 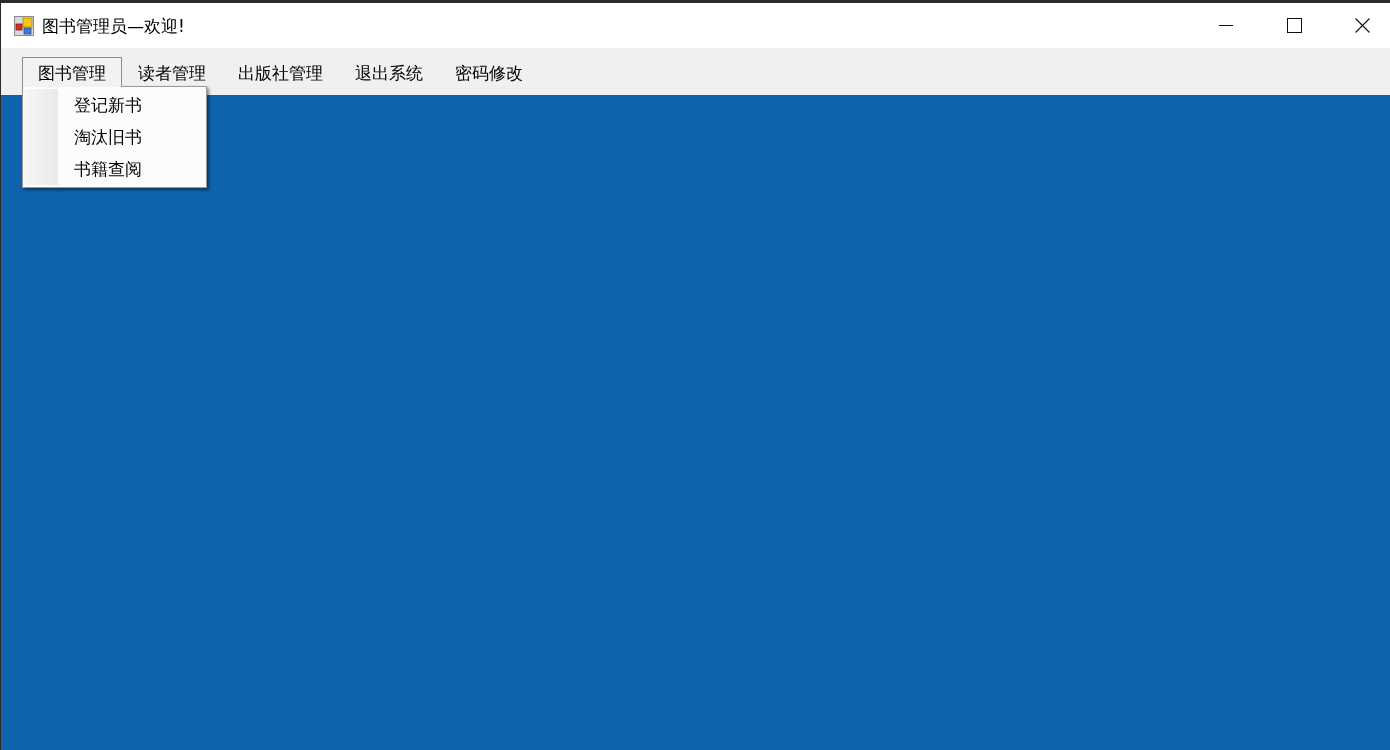 What do you see at coordinates (280, 72) in the screenshot?
I see `menu-item: 出版社管理` at bounding box center [280, 72].